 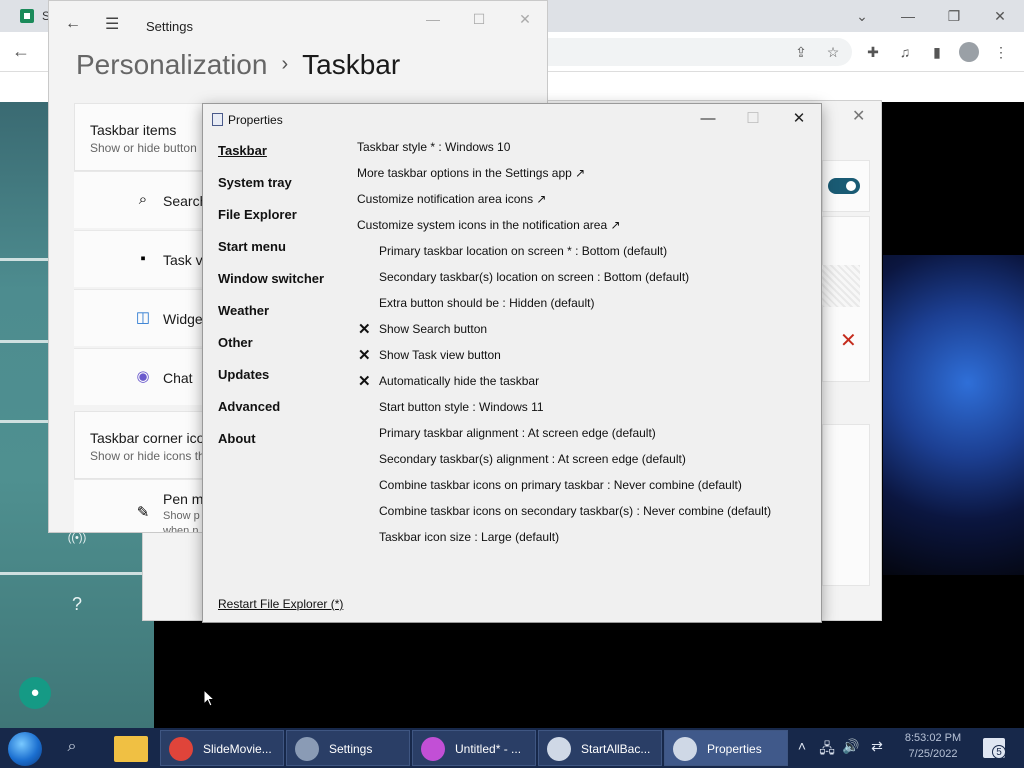 I want to click on browser-minimize-button: —, so click(x=908, y=16).